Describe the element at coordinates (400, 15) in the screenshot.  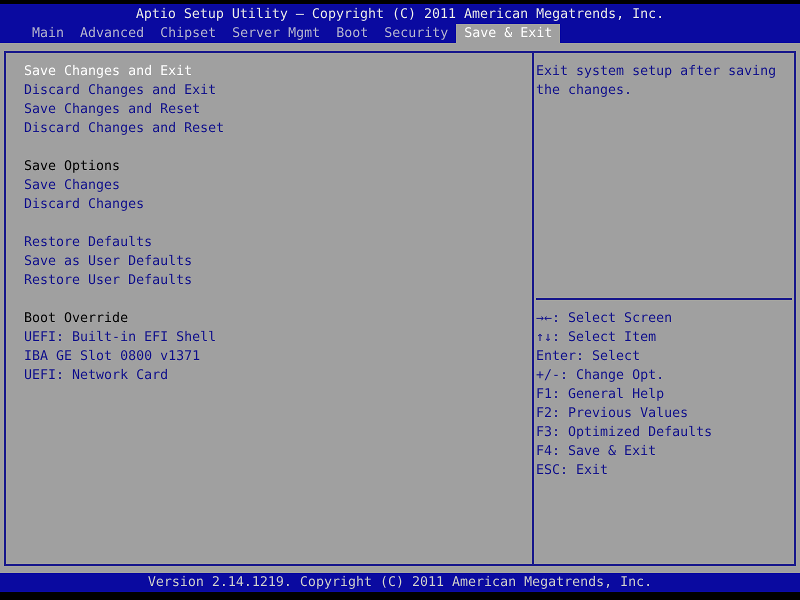
I see `window-title: Aptio Setup Utility – Copyright (C) 2011 American Megatrends, Inc.` at that location.